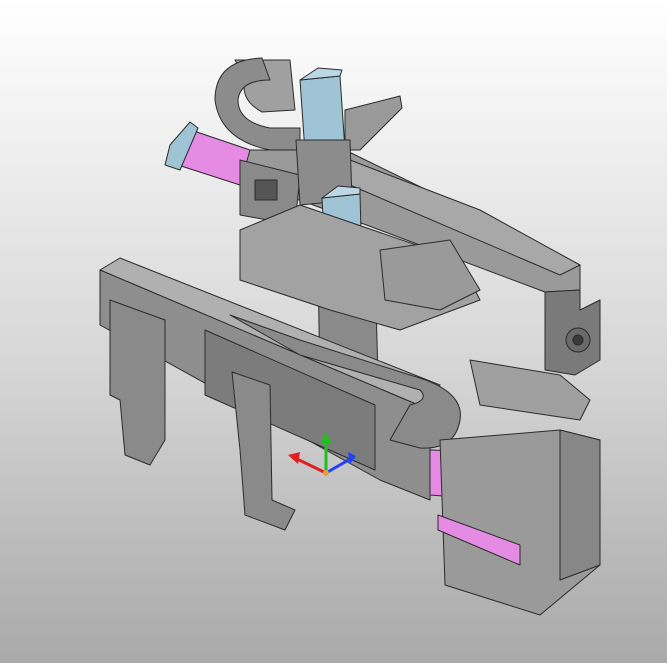 The width and height of the screenshot is (667, 663). What do you see at coordinates (266, 190) in the screenshot?
I see `mount-window` at bounding box center [266, 190].